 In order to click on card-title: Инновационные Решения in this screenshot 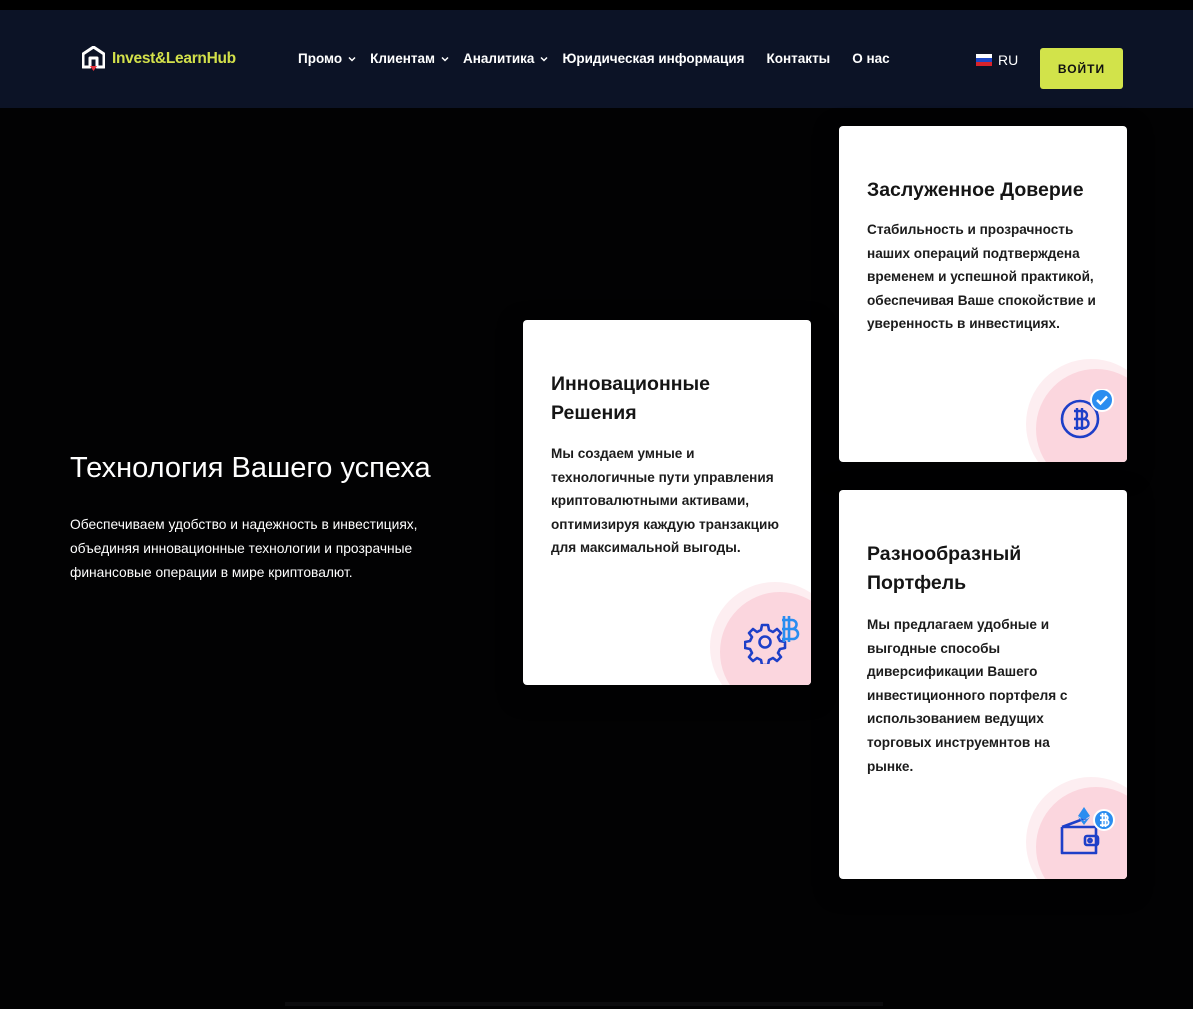, I will do `click(630, 398)`.